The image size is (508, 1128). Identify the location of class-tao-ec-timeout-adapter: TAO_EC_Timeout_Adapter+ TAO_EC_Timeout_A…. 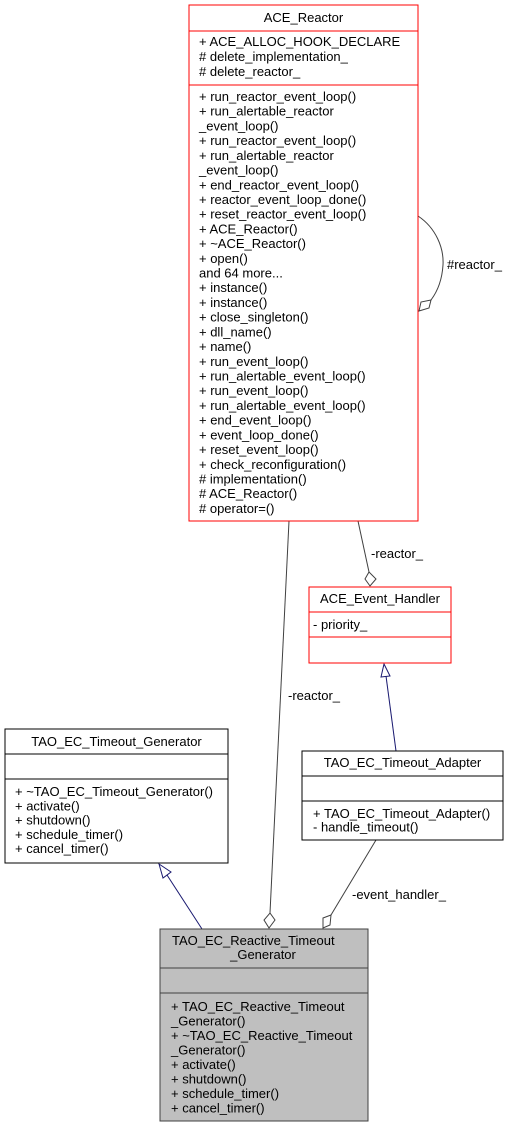
(402, 795).